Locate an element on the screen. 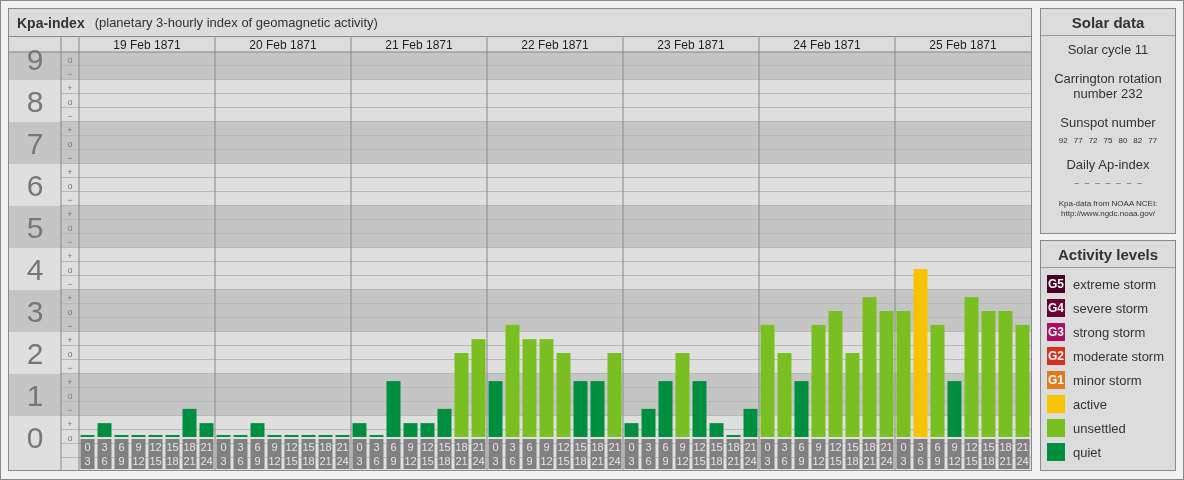 The height and width of the screenshot is (480, 1184). level-badge: G2 is located at coordinates (1056, 356).